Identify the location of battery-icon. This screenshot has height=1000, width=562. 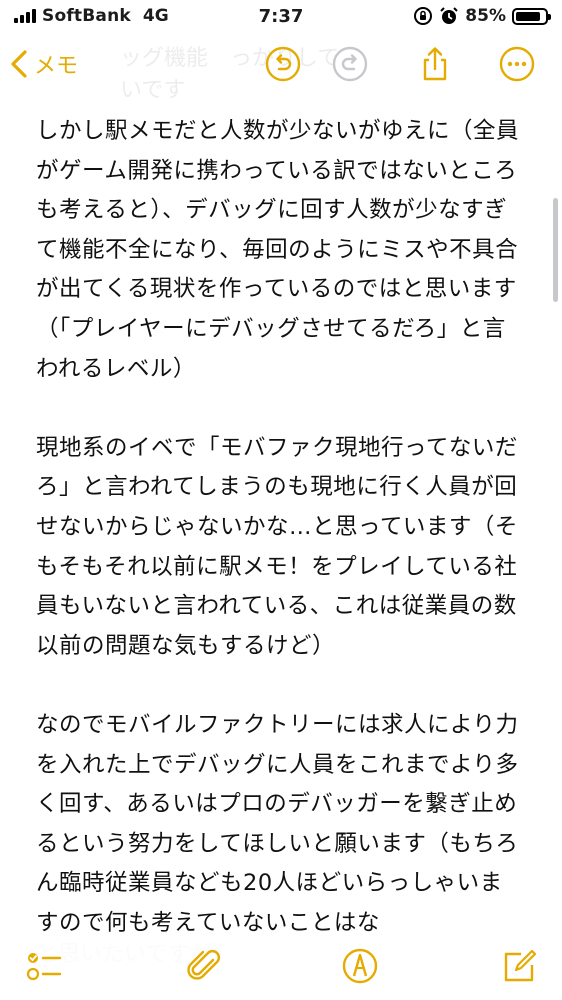
(531, 16).